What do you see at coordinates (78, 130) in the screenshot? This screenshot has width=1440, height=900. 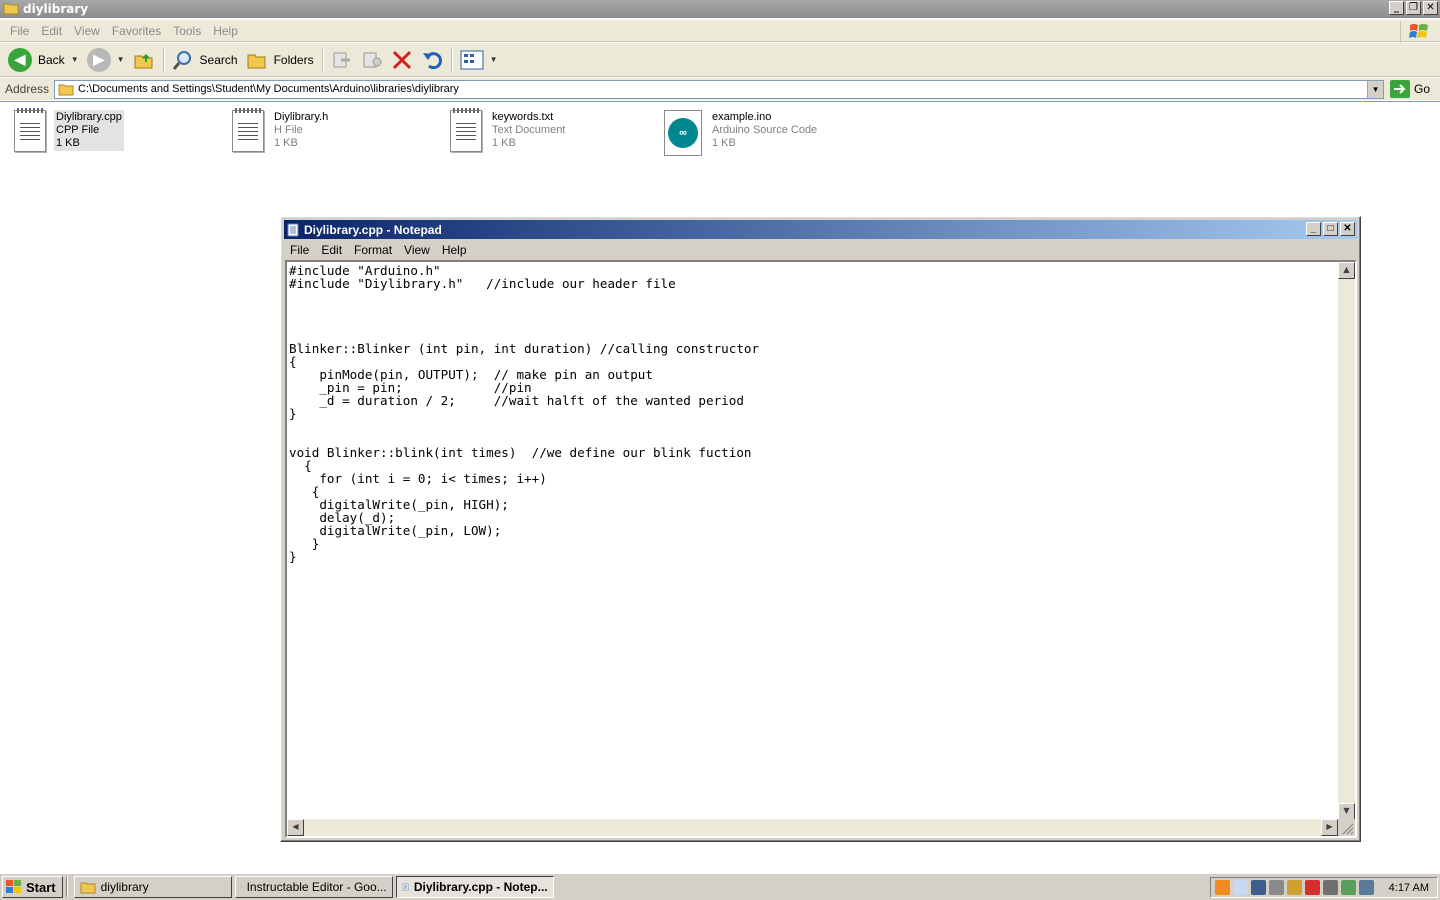 I see `file-type: CPP File` at bounding box center [78, 130].